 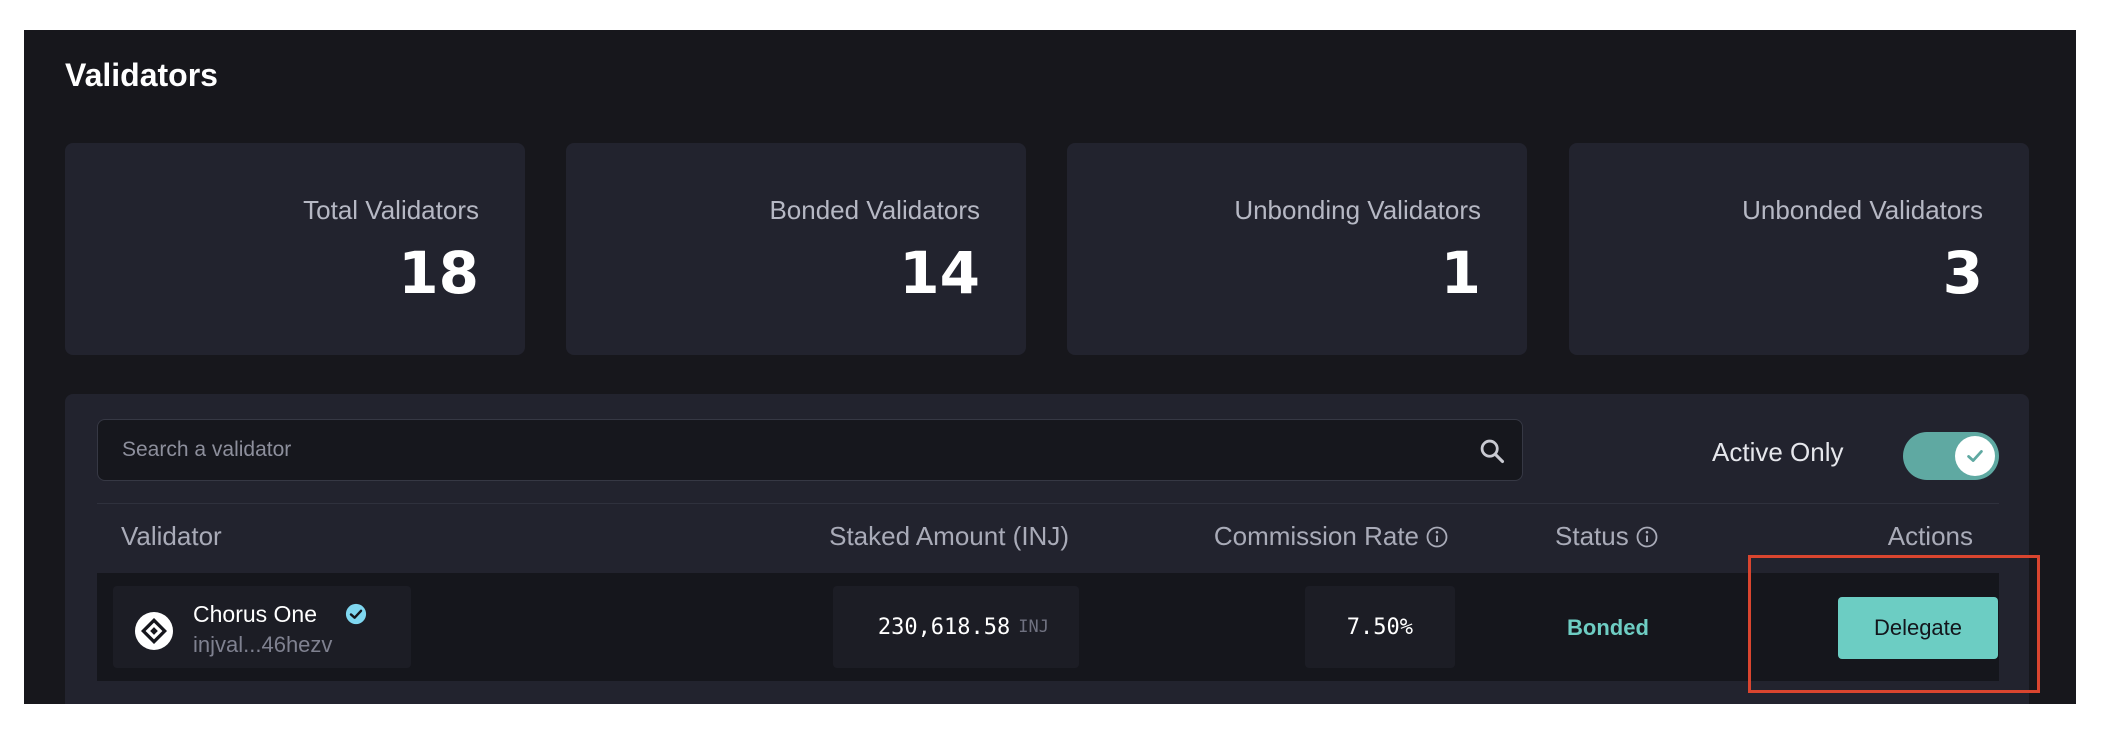 I want to click on verified-badge-icon, so click(x=356, y=614).